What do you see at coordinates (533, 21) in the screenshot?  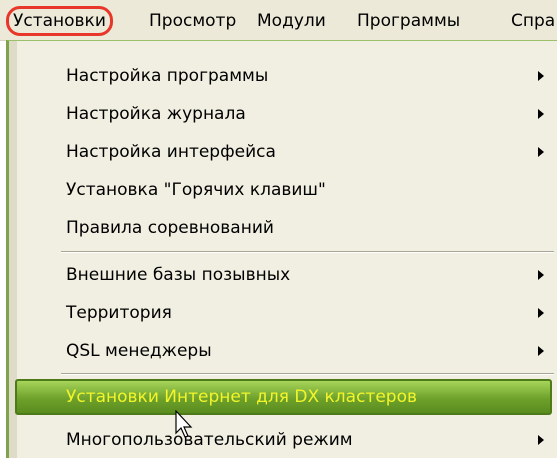 I see `menu-spravka: Спра` at bounding box center [533, 21].